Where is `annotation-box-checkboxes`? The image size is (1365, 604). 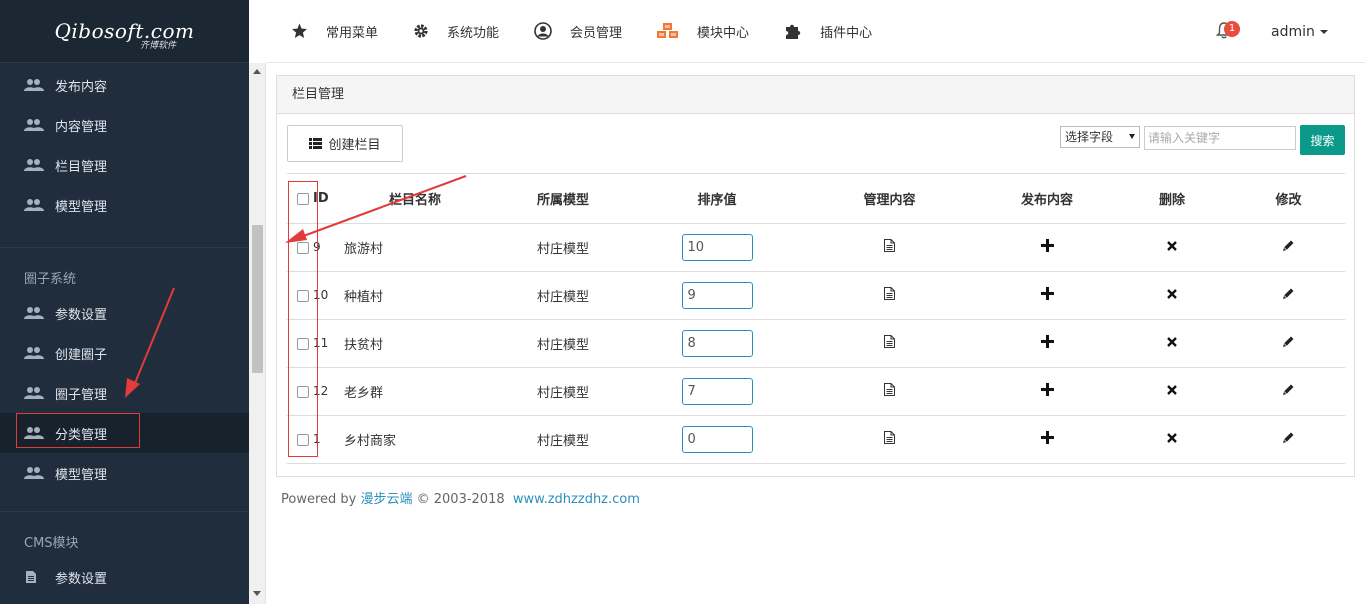 annotation-box-checkboxes is located at coordinates (303, 319).